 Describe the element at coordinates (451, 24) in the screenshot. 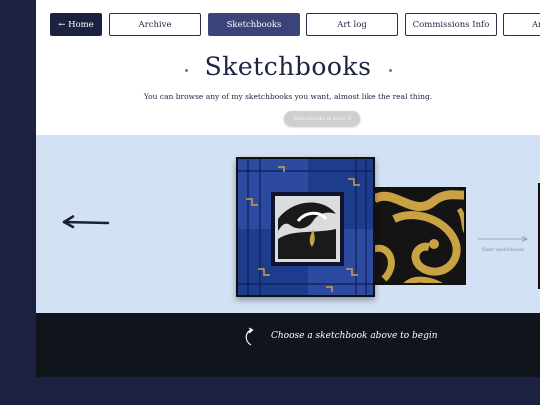

I see `nav-commissions-info: Commissions Info` at that location.